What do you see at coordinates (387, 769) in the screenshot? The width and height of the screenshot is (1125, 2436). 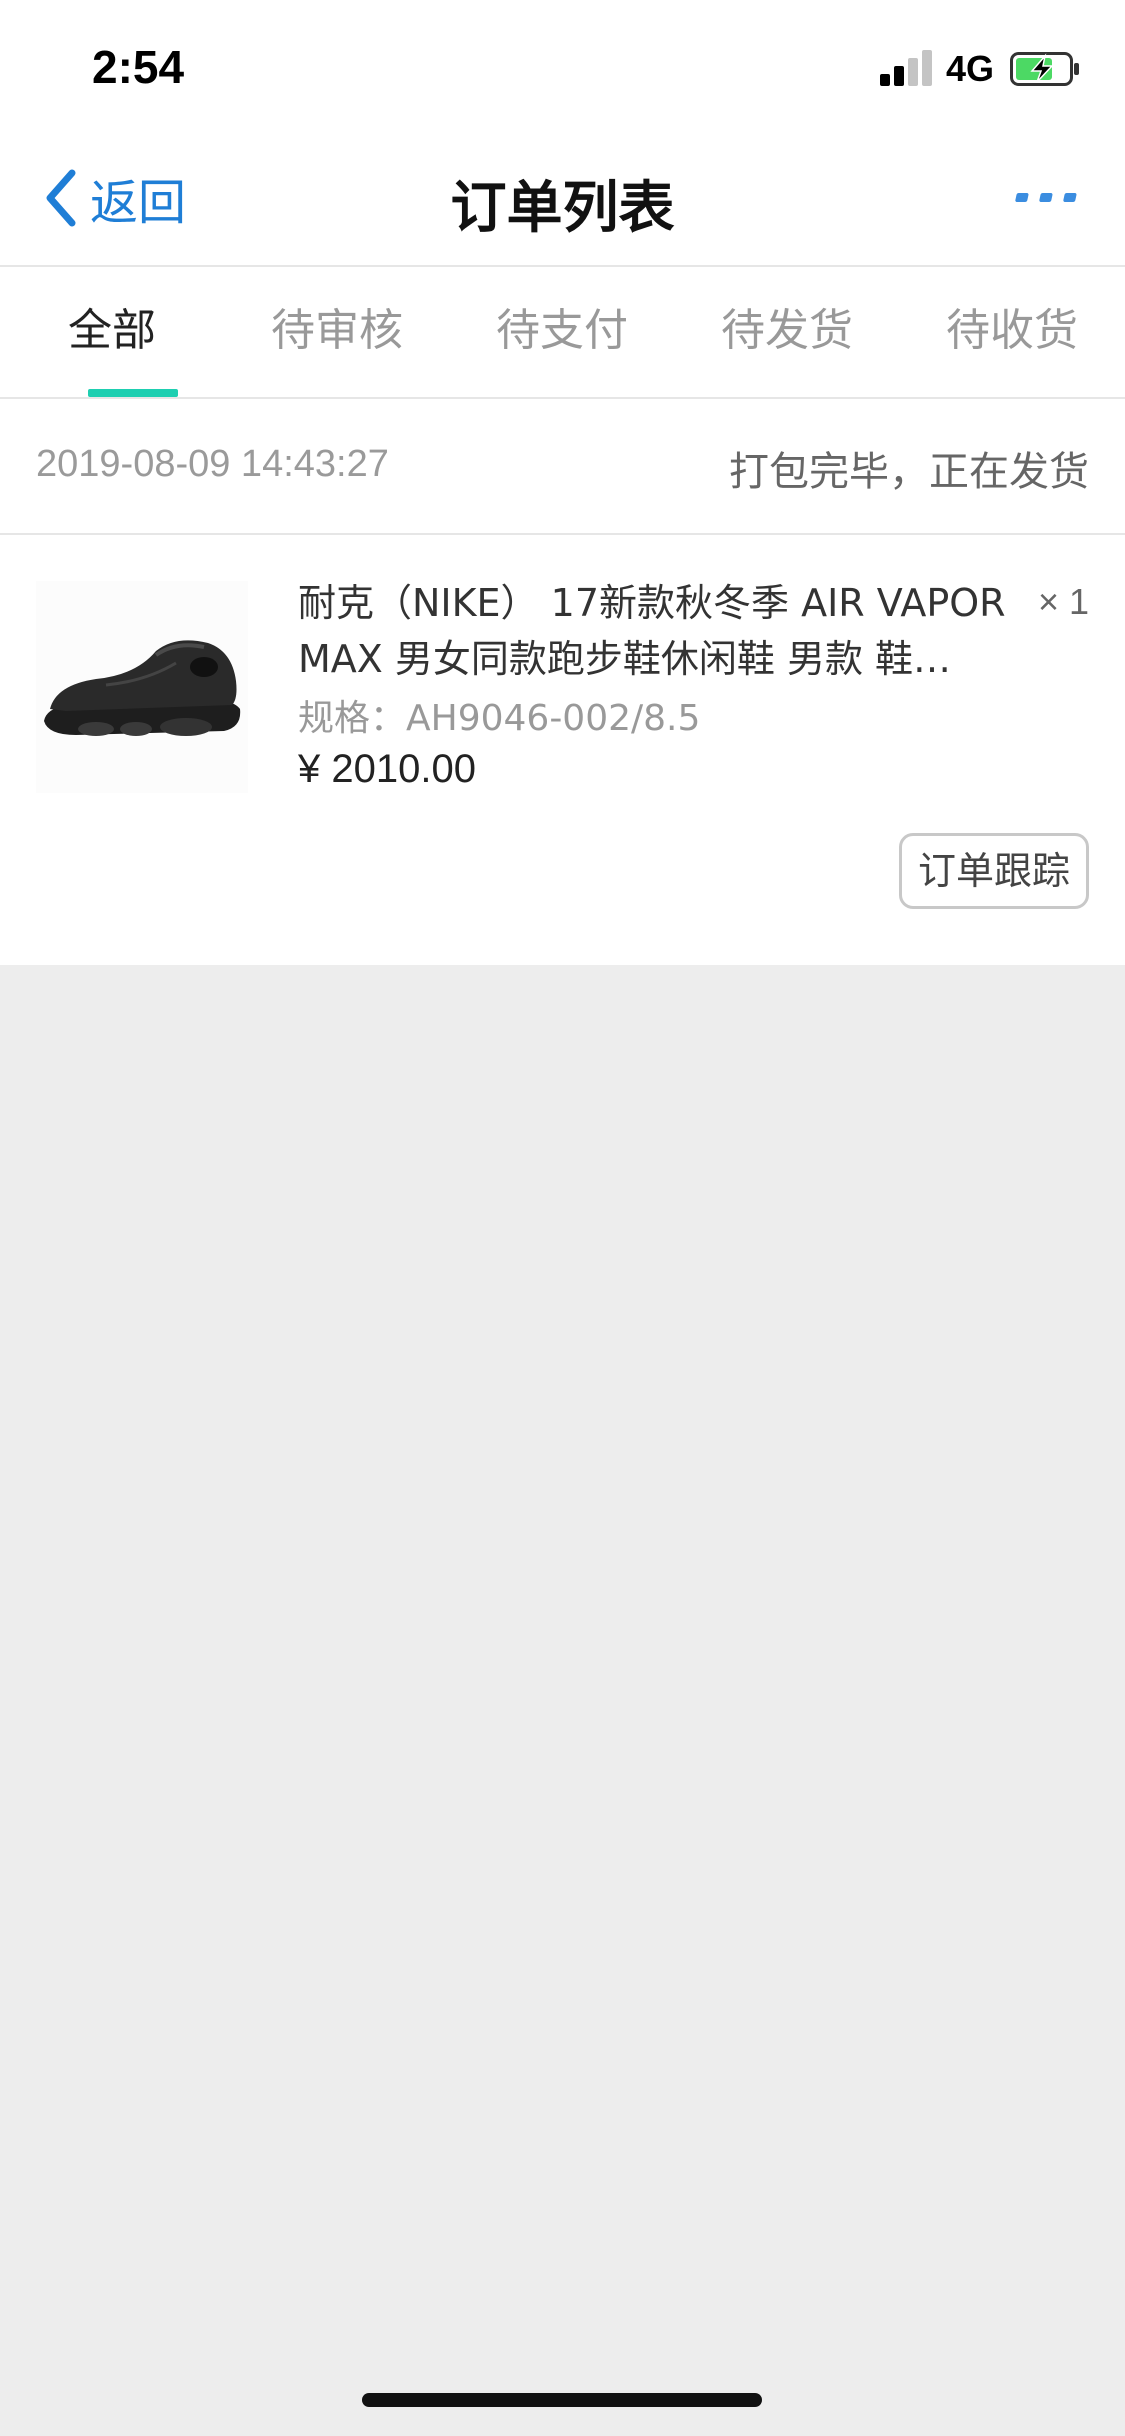 I see `product-price: ¥ 2010.00` at bounding box center [387, 769].